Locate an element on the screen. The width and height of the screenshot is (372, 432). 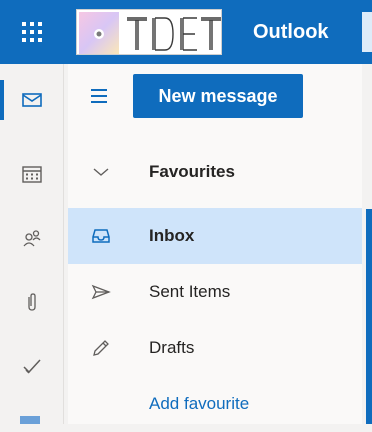
paperclip-icon is located at coordinates (32, 302).